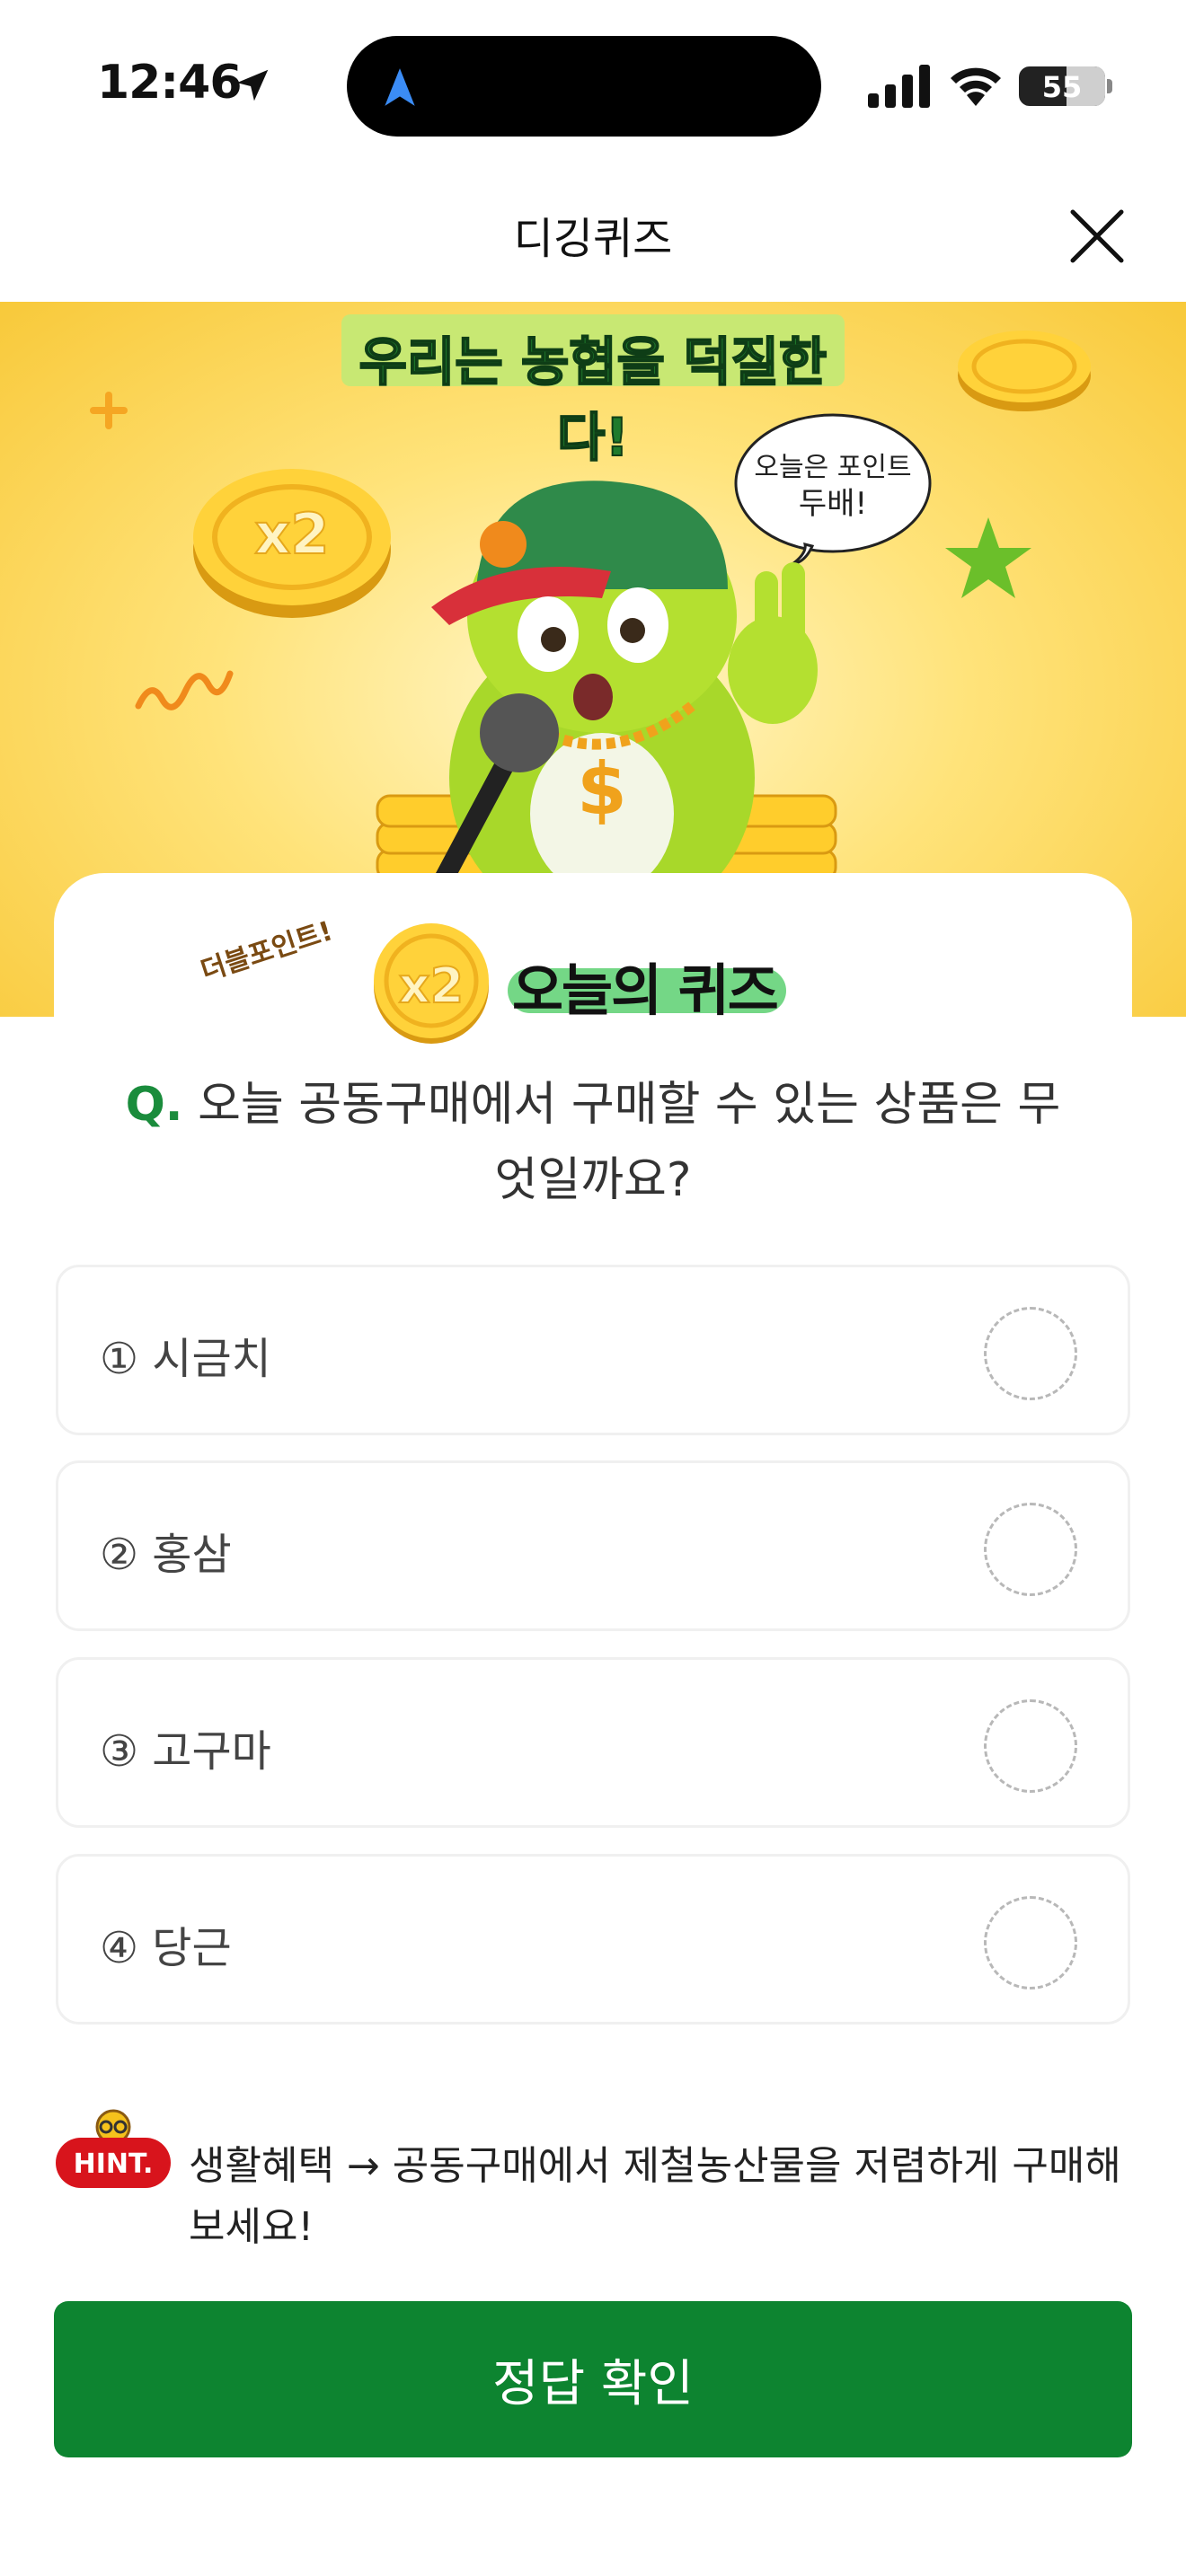 This screenshot has height=2576, width=1186. I want to click on quiz-title: 오늘의 퀴즈, so click(645, 990).